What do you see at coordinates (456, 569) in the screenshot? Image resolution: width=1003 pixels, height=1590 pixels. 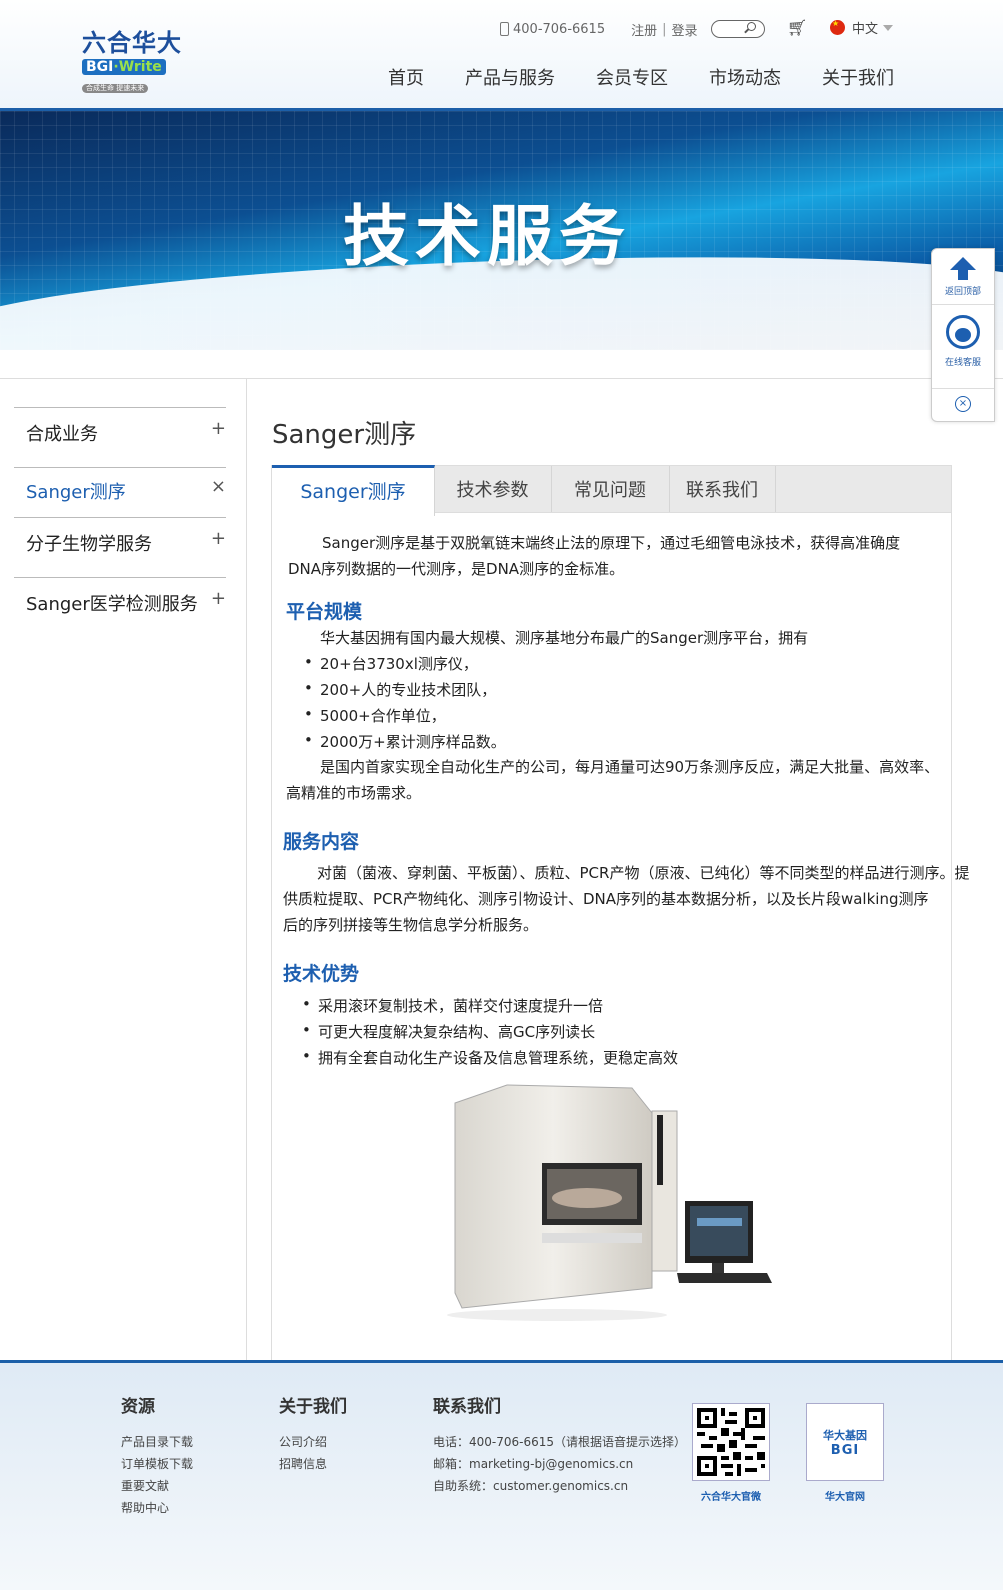 I see `intro-text: DNA序列数据的一代测序，是DNA测序的金标准。` at bounding box center [456, 569].